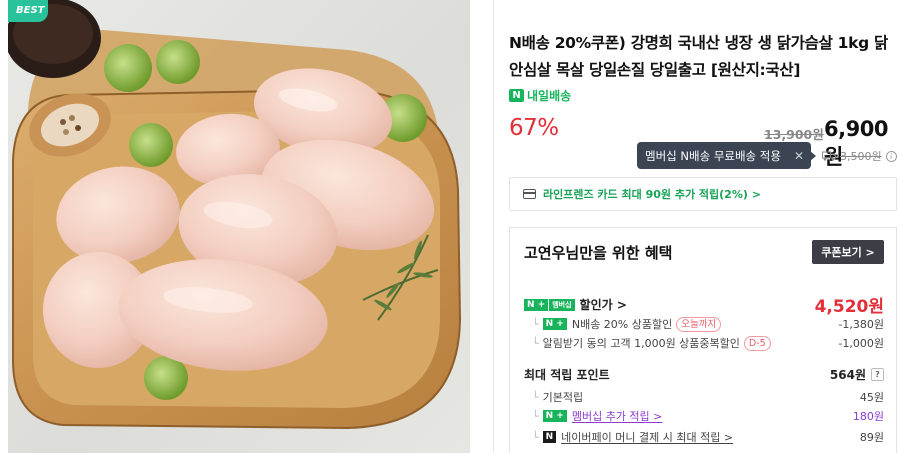 This screenshot has height=453, width=900. What do you see at coordinates (598, 253) in the screenshot?
I see `benefit-heading: 고연우님만을 위한 혜택` at bounding box center [598, 253].